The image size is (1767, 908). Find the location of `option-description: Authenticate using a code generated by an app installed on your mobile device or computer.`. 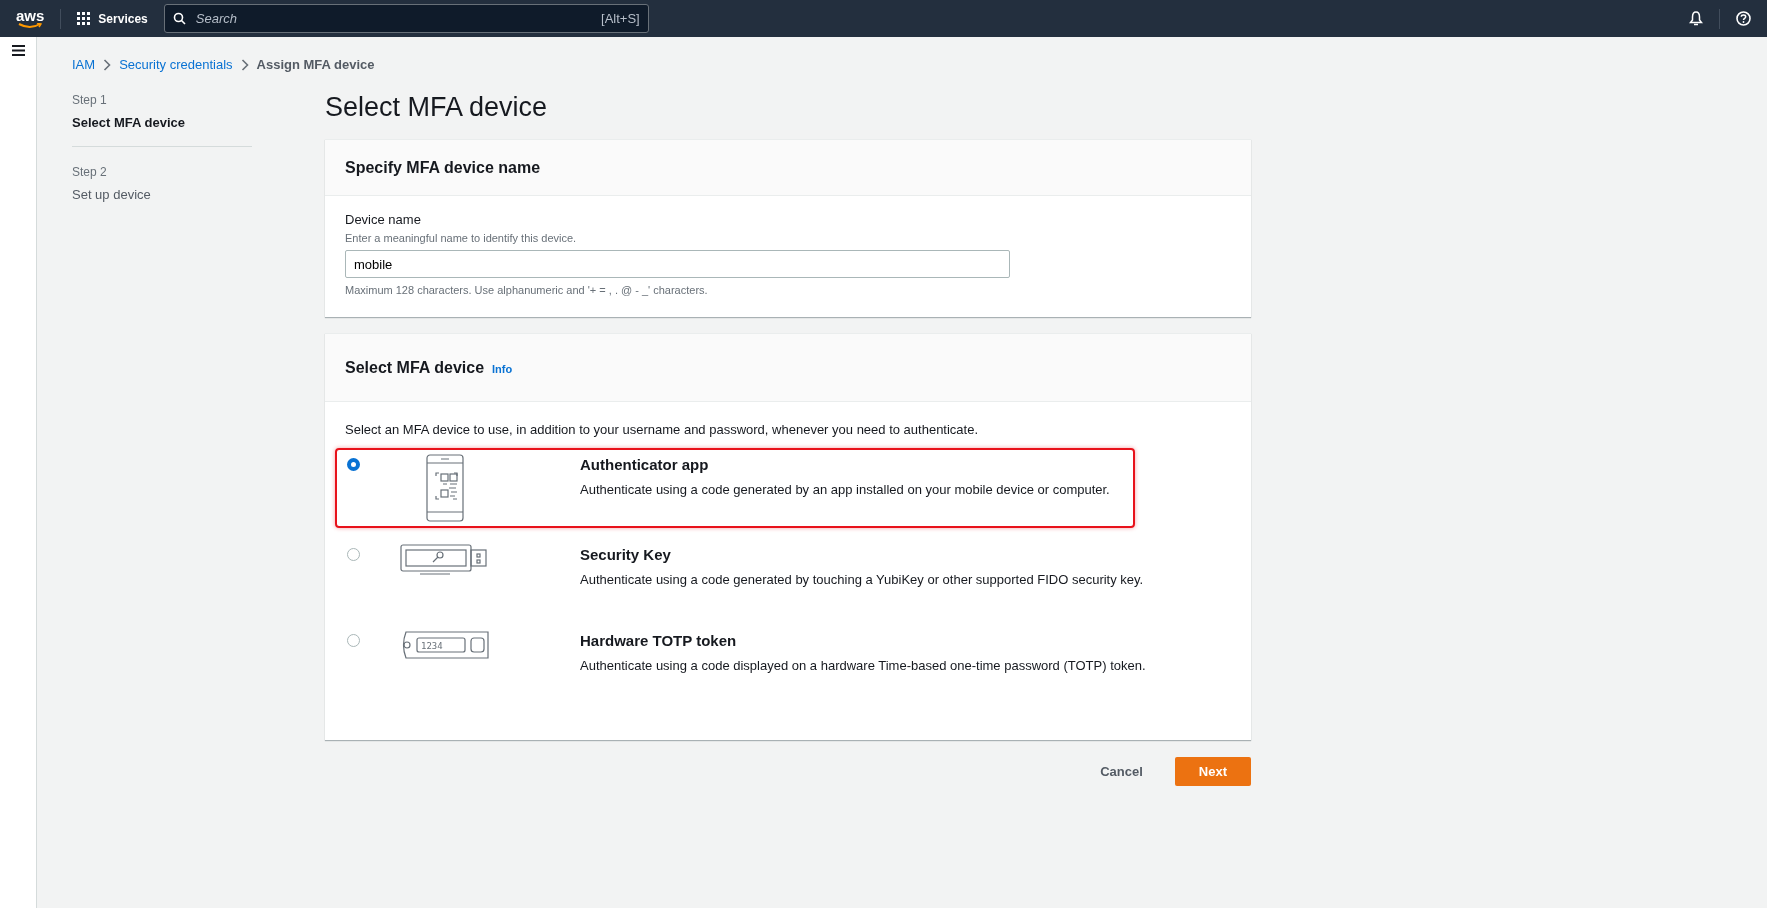

option-description: Authenticate using a code generated by an app installed on your mobile device or computer. is located at coordinates (845, 490).